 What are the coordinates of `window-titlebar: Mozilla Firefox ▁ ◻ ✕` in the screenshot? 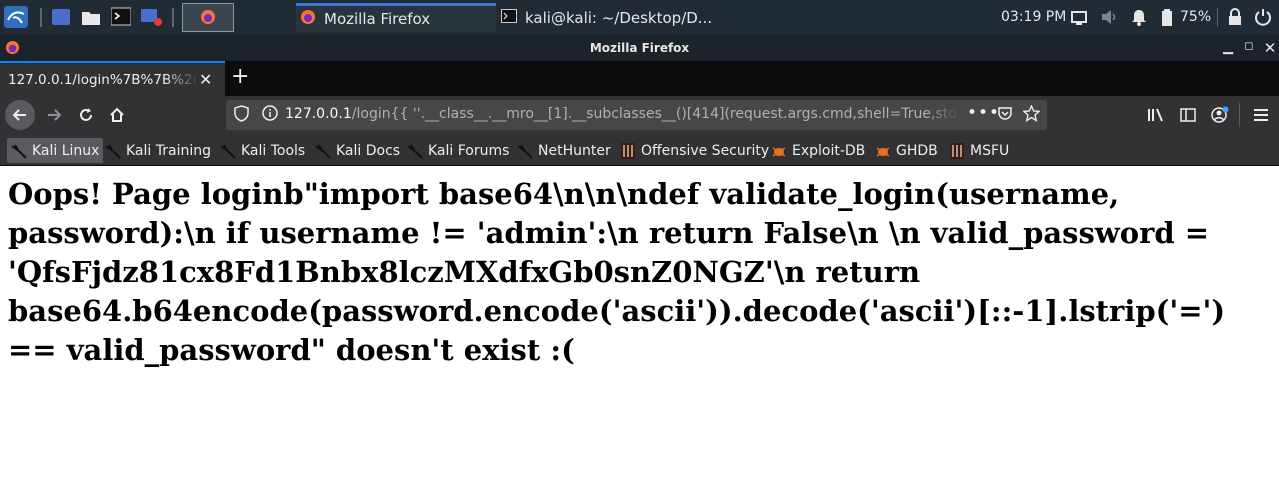 It's located at (639, 48).